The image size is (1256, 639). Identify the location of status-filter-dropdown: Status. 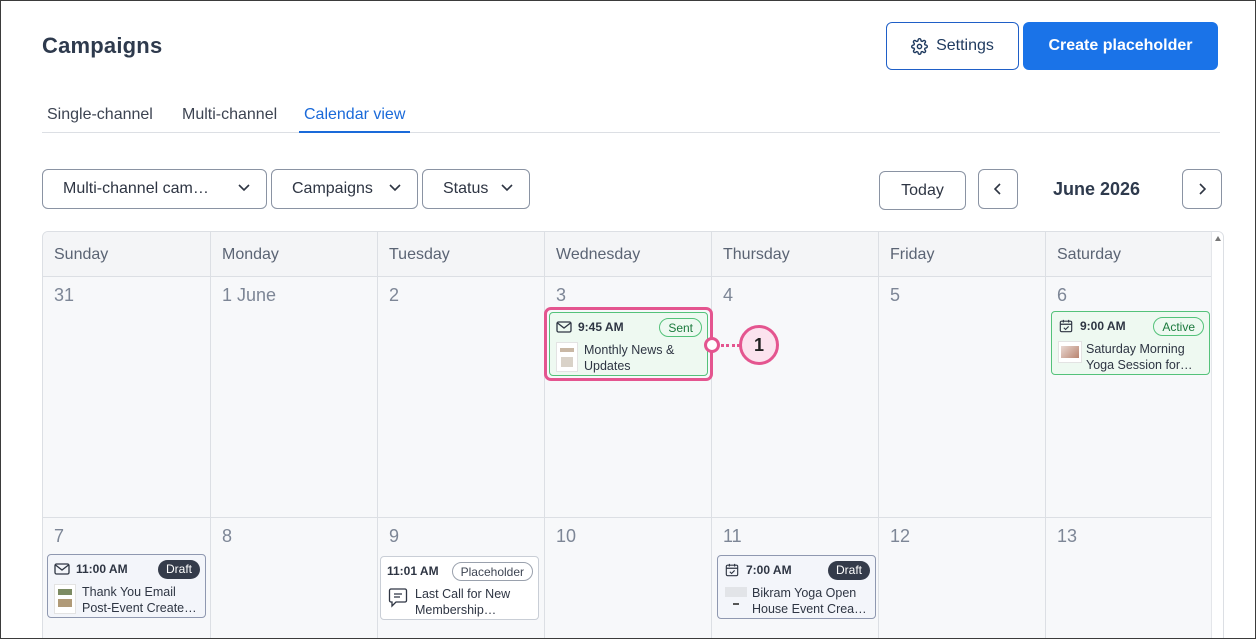
(476, 189).